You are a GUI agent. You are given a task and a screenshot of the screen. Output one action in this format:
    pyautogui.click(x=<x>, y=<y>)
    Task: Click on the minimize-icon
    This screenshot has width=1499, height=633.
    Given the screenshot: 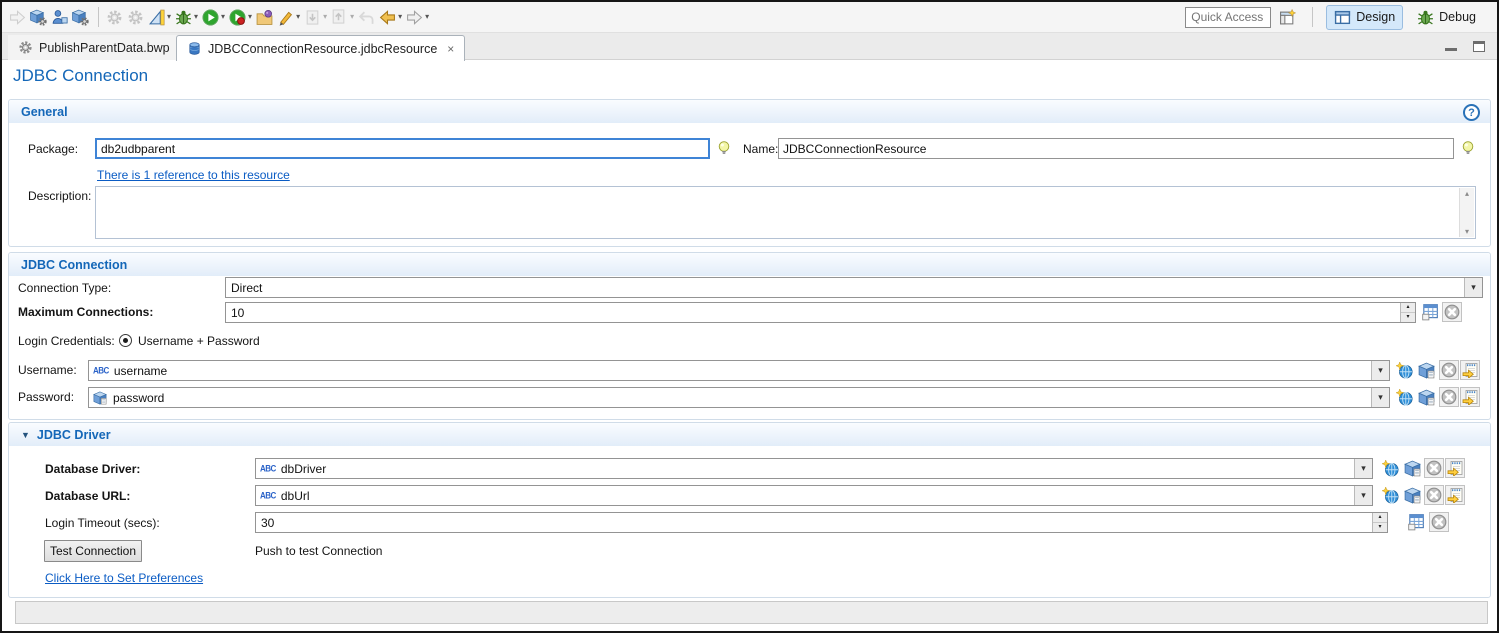 What is the action you would take?
    pyautogui.click(x=1451, y=49)
    